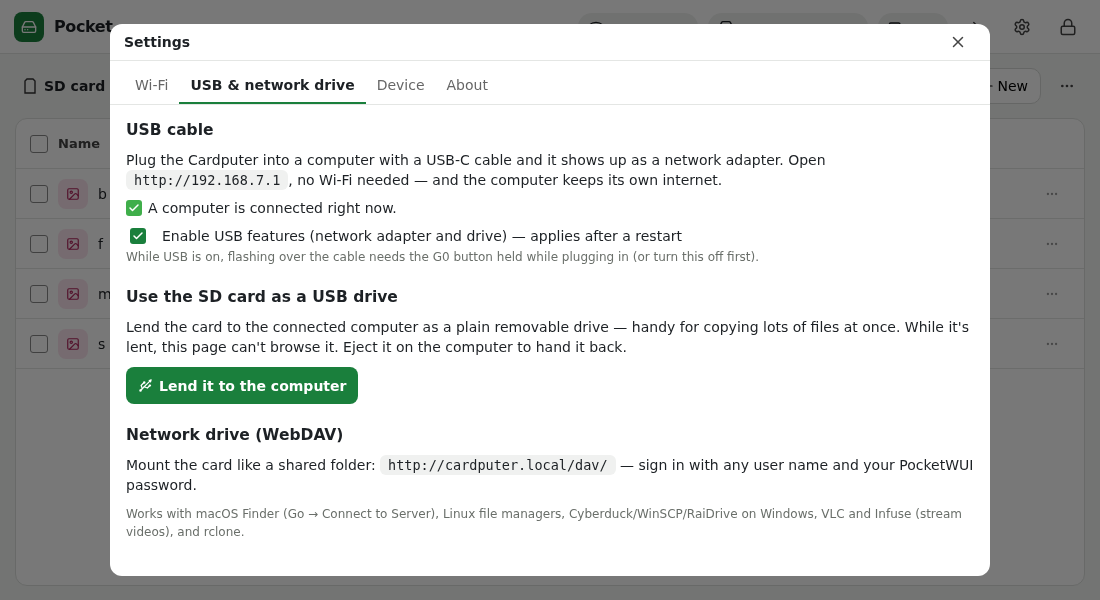  Describe the element at coordinates (443, 257) in the screenshot. I see `hint-text: While USB is on, flashing over the cable needs the G0 button held while plugging in (or turn this off first).` at that location.